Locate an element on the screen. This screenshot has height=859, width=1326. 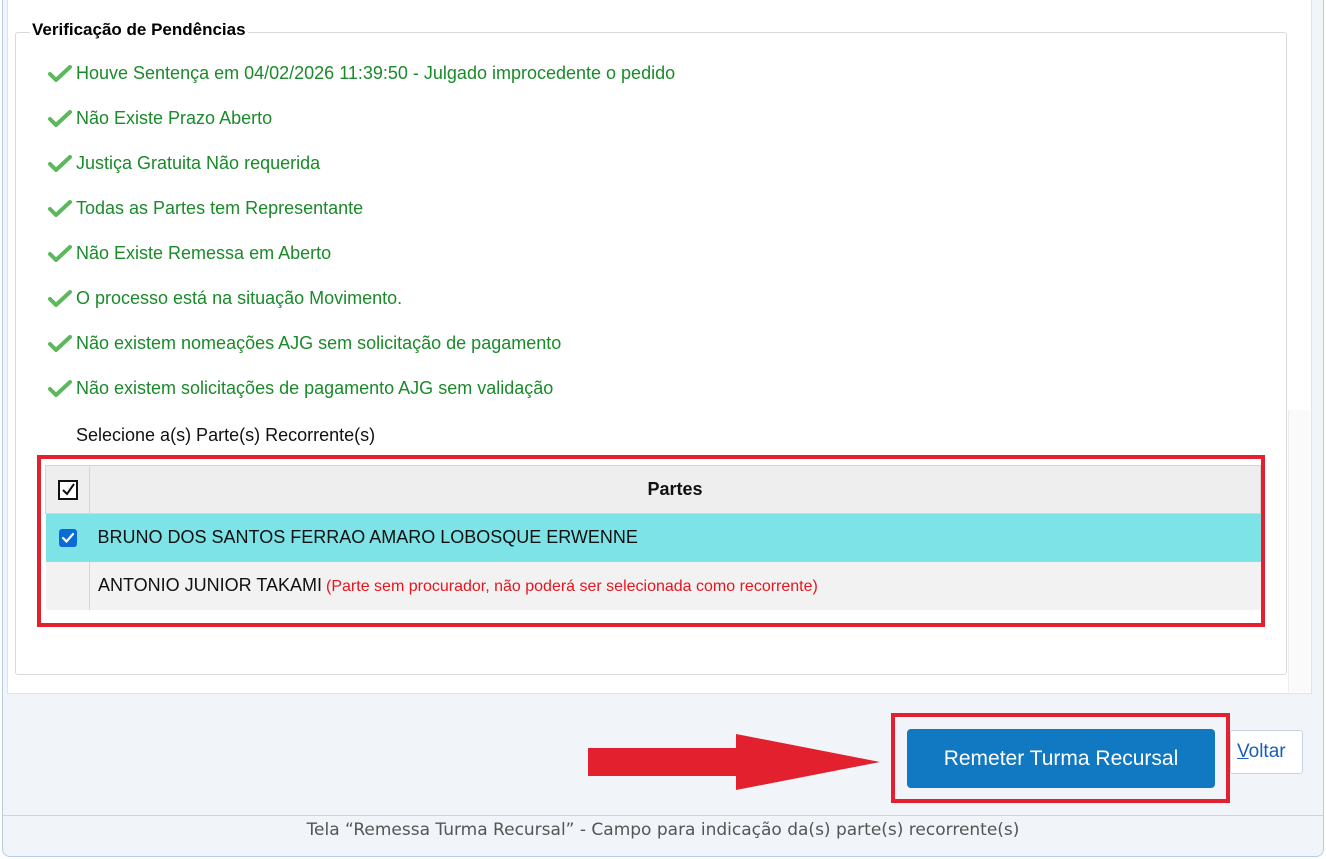
check-item: Justiça Gratuita Não requerida is located at coordinates (184, 163).